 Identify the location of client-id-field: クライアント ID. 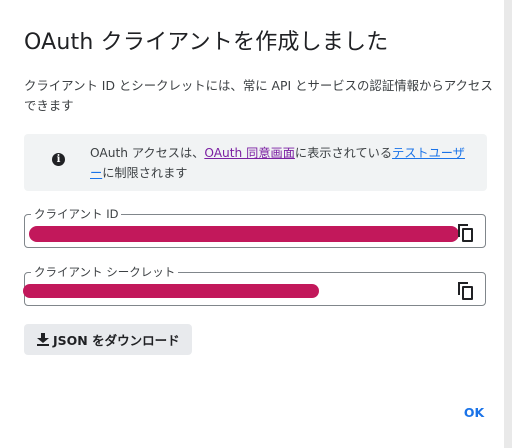
(255, 227).